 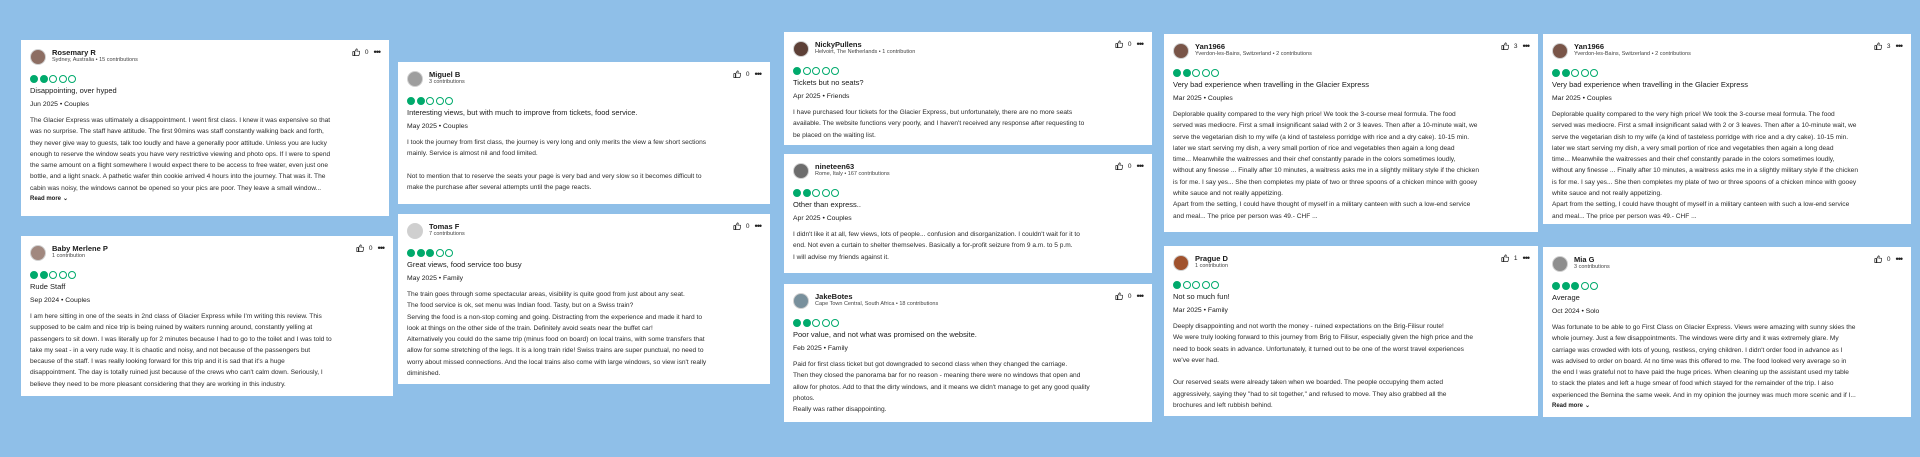 What do you see at coordinates (204, 248) in the screenshot?
I see `reviewer-name: Baby Merlene P` at bounding box center [204, 248].